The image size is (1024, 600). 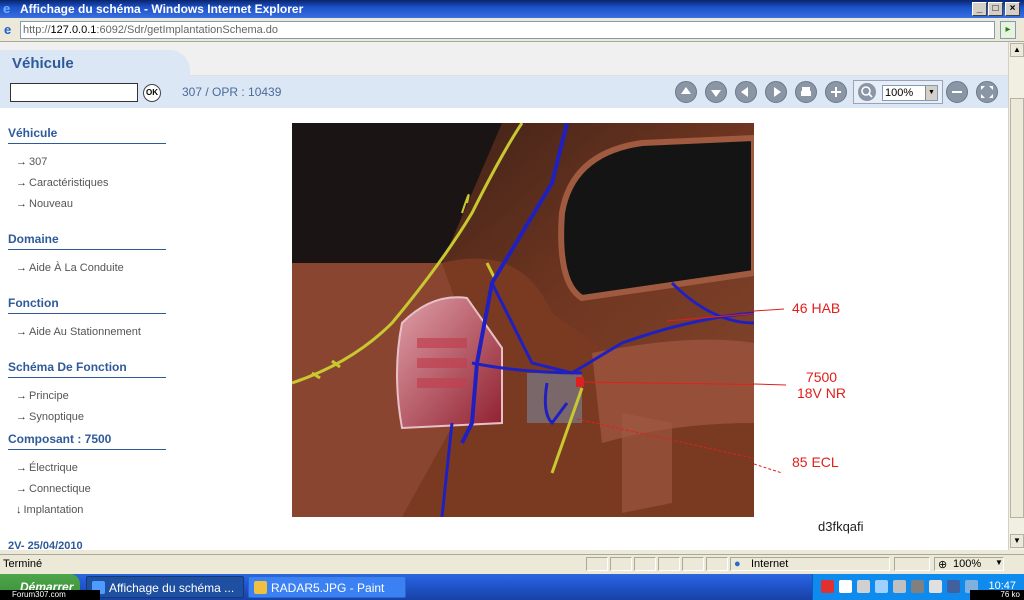 I want to click on zoom-value: 100%, so click(x=899, y=93).